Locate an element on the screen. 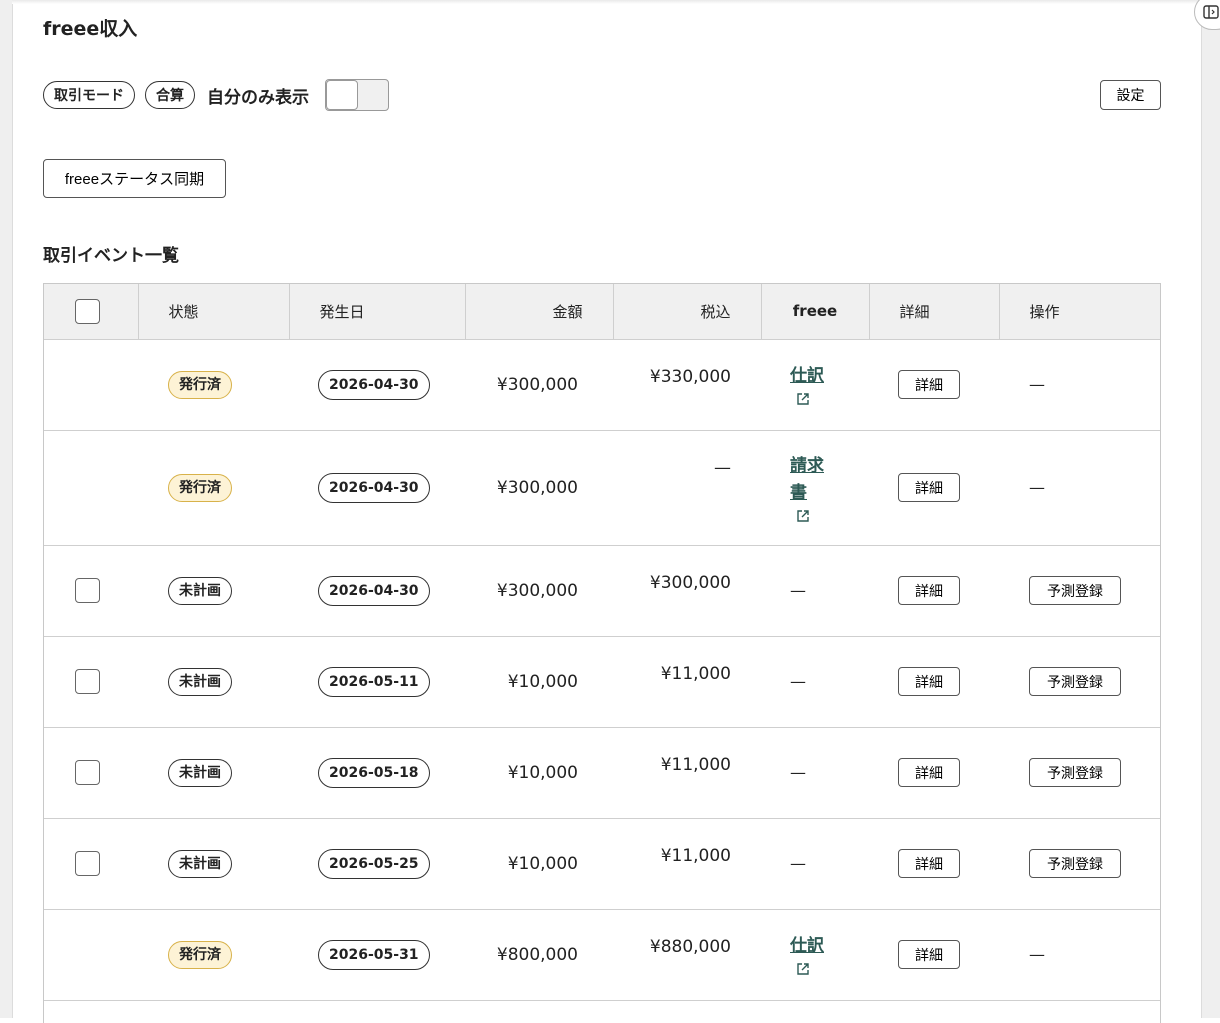 The image size is (1220, 1023). cell-ops: — is located at coordinates (1079, 955).